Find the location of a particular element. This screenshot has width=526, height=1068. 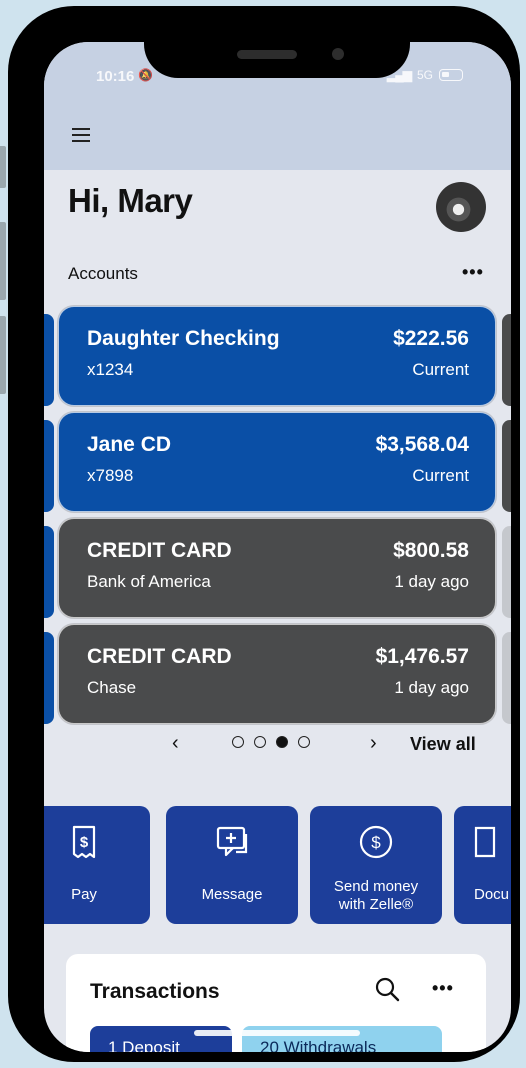

account-balance: $3,568.04 is located at coordinates (422, 444).